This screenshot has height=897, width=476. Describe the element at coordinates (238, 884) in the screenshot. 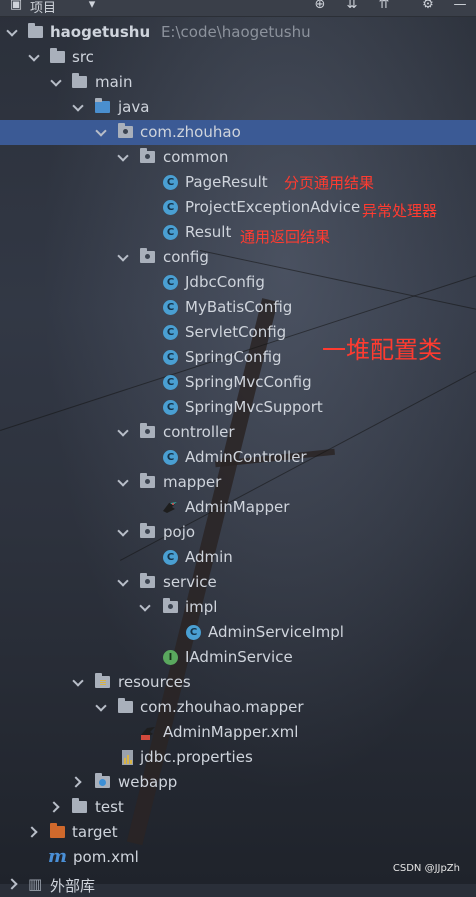

I see `tree-row-external: ▥ 外部库` at that location.